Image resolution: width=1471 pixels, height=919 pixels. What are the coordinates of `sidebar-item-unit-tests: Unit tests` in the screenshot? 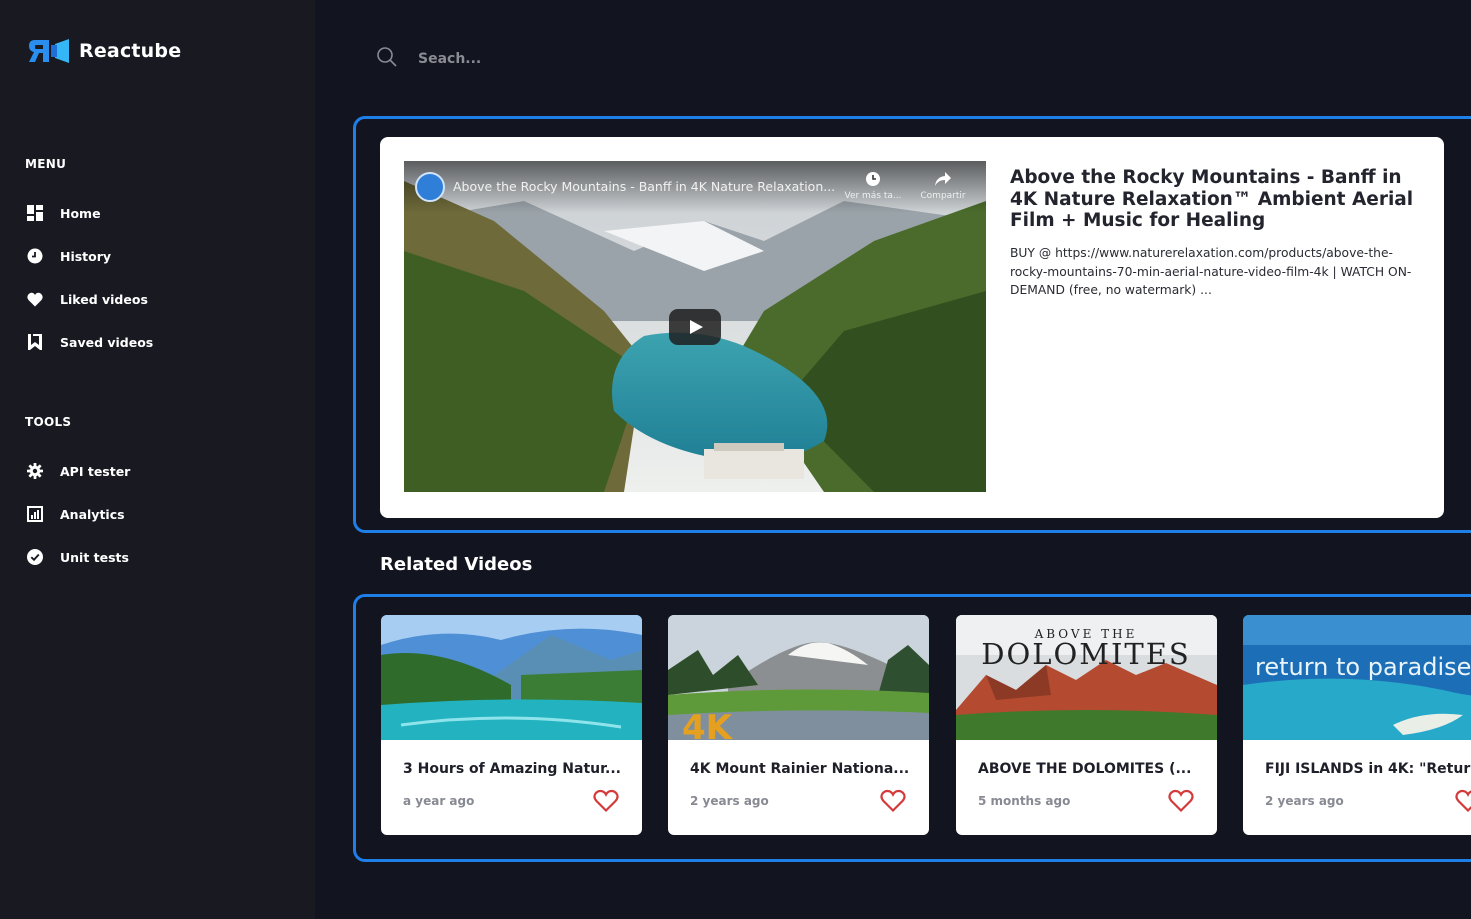 It's located at (77, 557).